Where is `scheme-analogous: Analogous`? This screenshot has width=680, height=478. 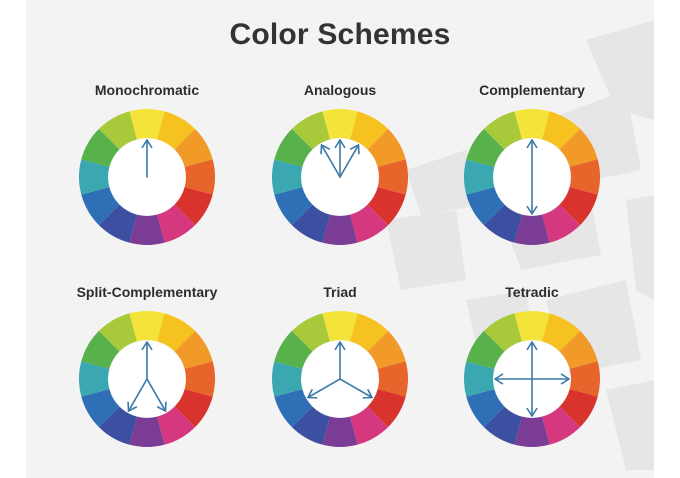 scheme-analogous: Analogous is located at coordinates (340, 164).